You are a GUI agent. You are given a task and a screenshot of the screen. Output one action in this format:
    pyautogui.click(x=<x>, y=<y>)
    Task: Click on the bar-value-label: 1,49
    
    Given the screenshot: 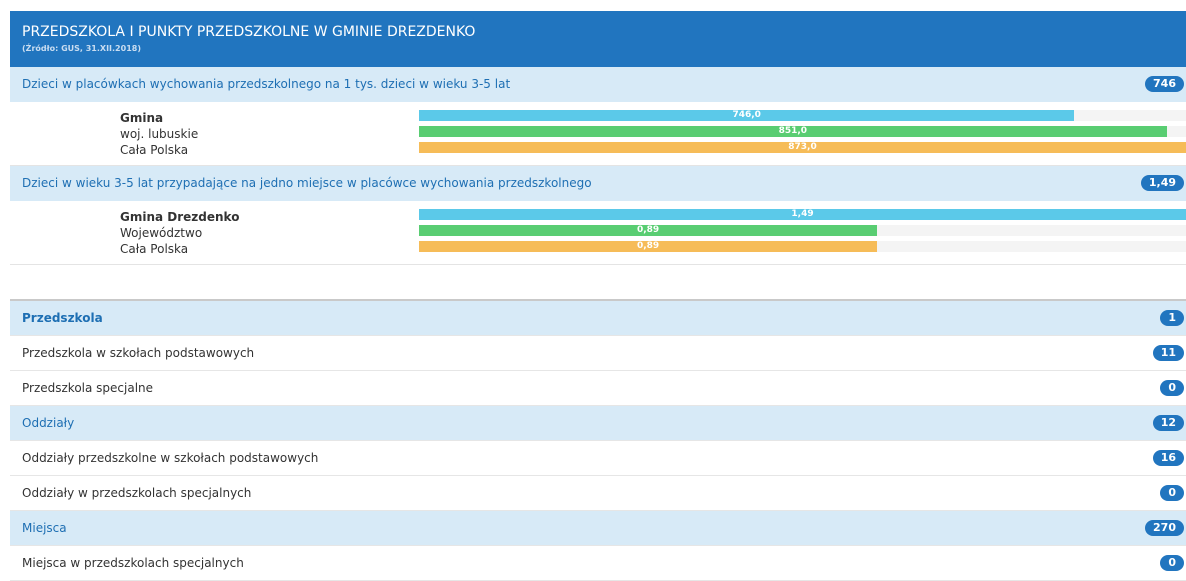 What is the action you would take?
    pyautogui.click(x=802, y=214)
    